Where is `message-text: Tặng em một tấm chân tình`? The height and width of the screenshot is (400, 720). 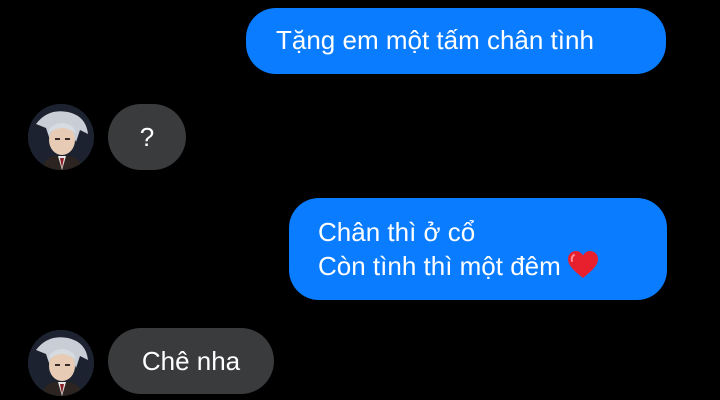
message-text: Tặng em một tấm chân tình is located at coordinates (435, 40).